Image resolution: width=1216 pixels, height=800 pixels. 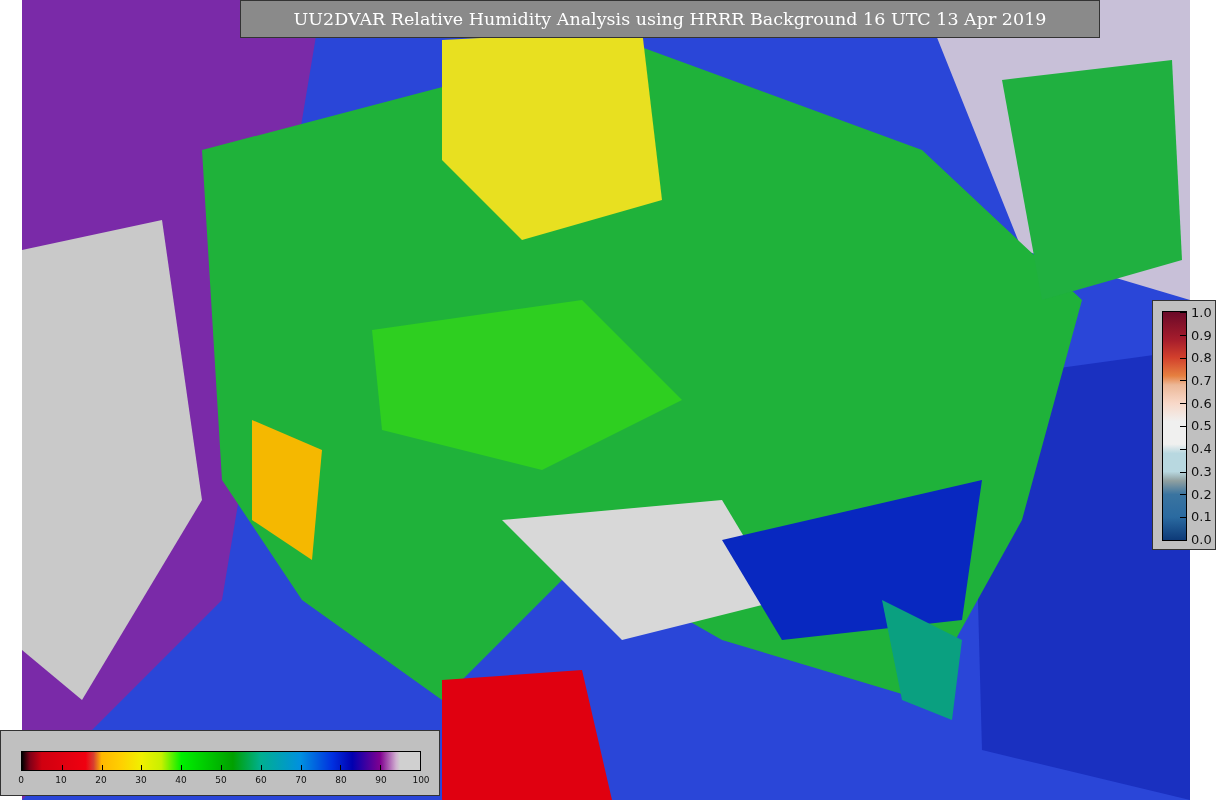 I want to click on tick-label: 0.1, so click(x=1201, y=517).